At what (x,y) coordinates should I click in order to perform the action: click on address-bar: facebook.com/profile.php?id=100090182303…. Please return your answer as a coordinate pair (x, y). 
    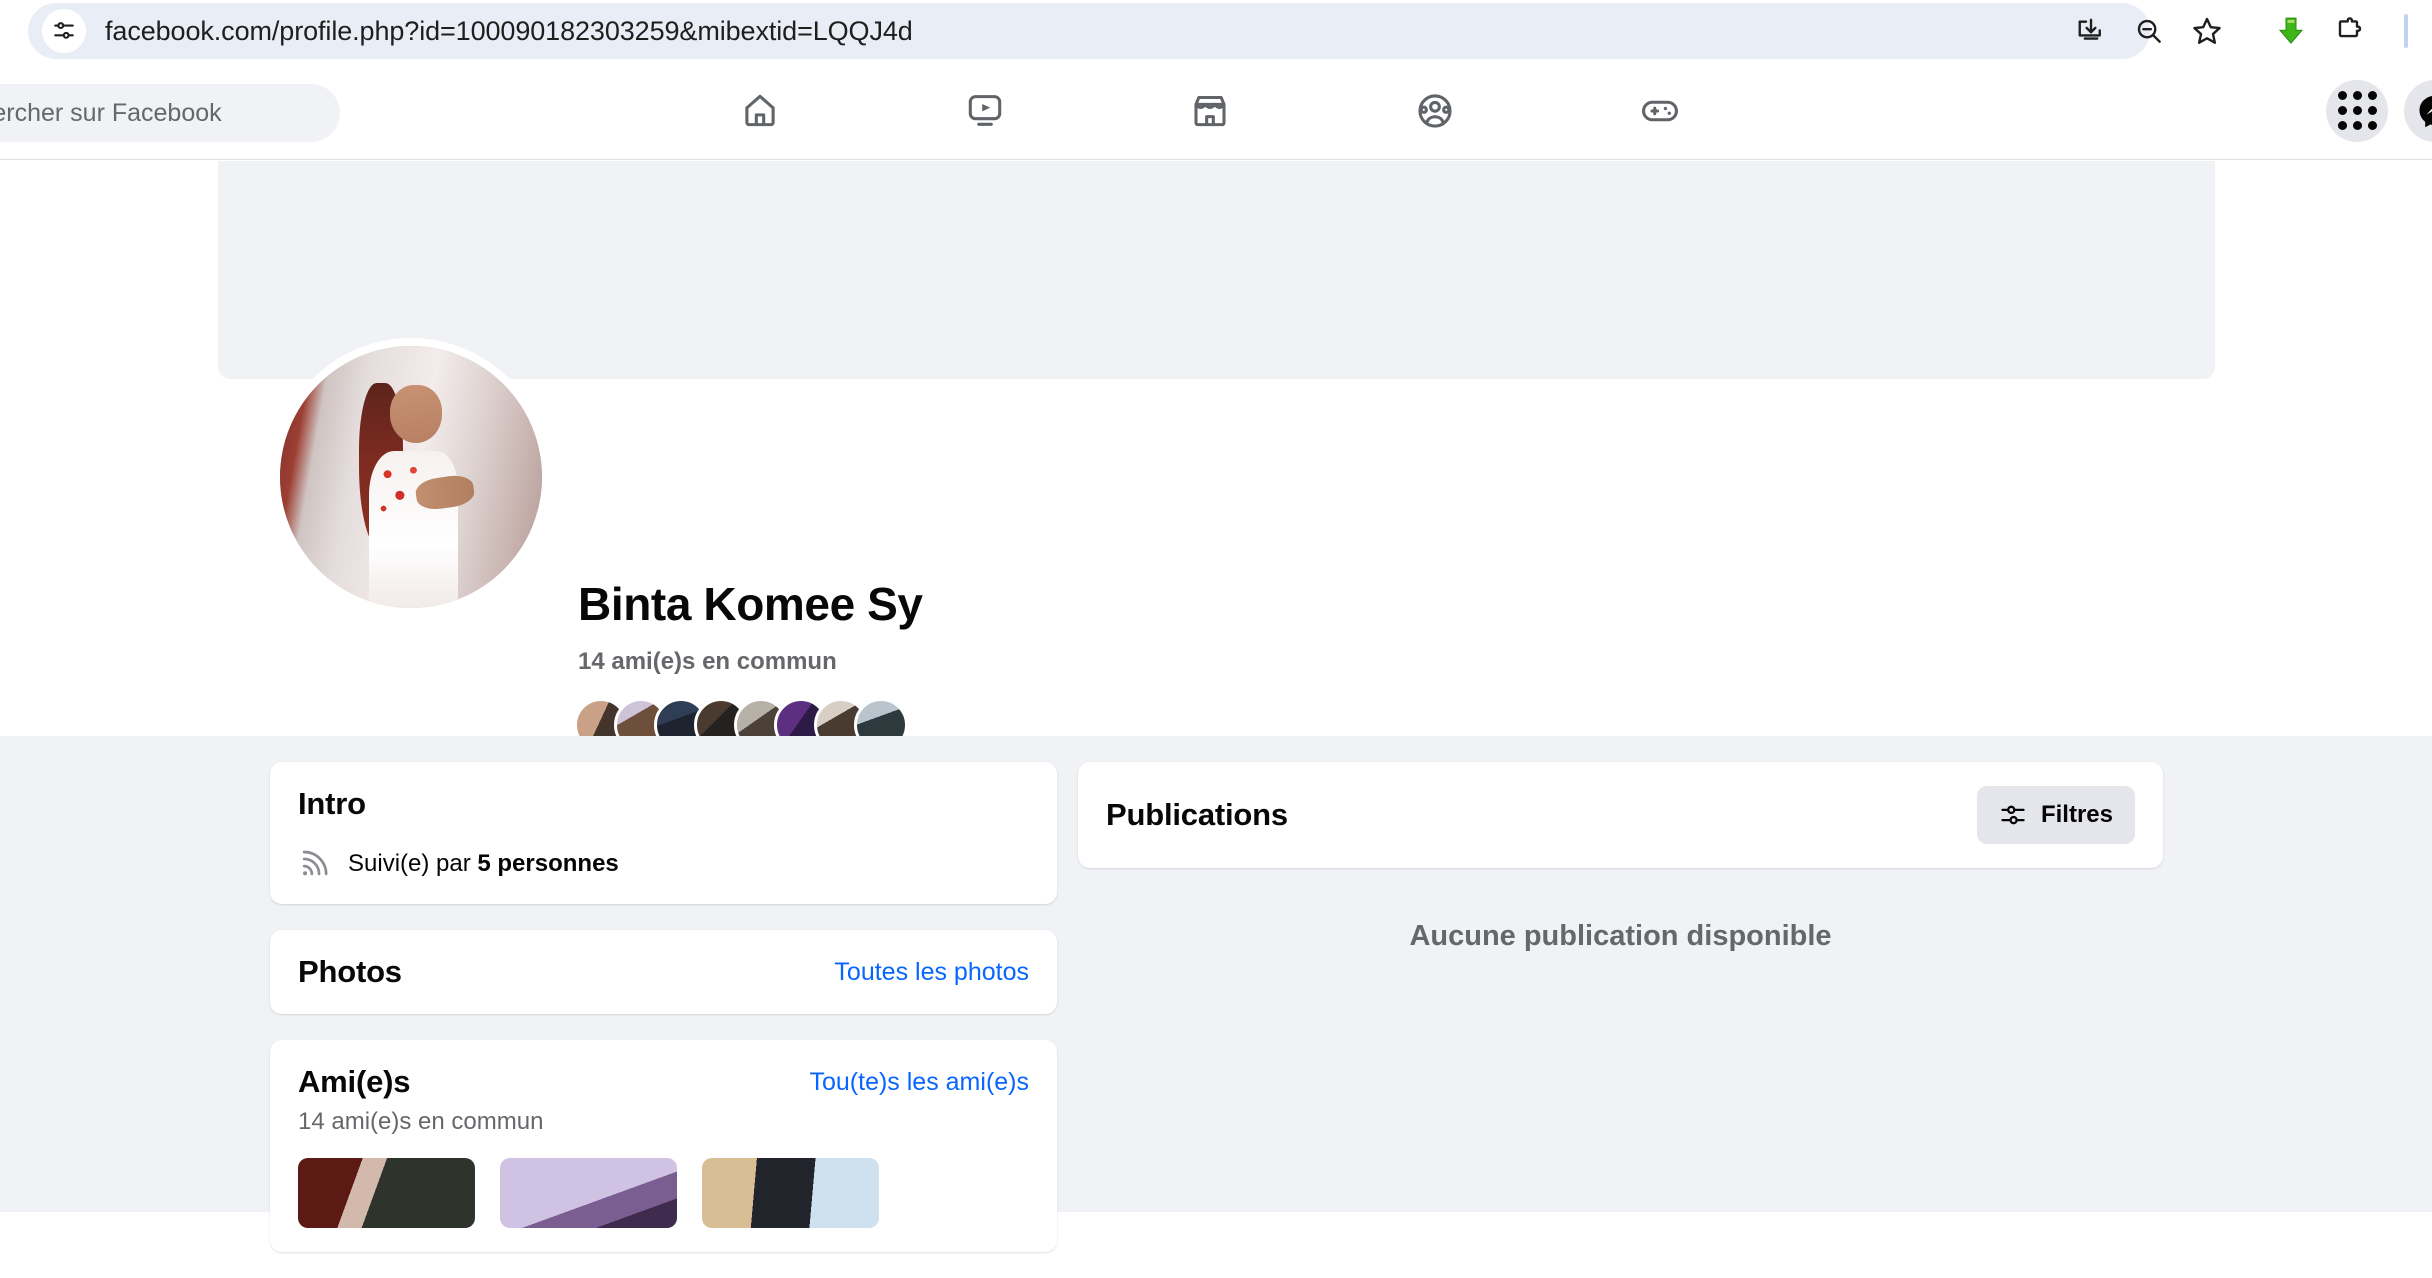
    Looking at the image, I should click on (1089, 31).